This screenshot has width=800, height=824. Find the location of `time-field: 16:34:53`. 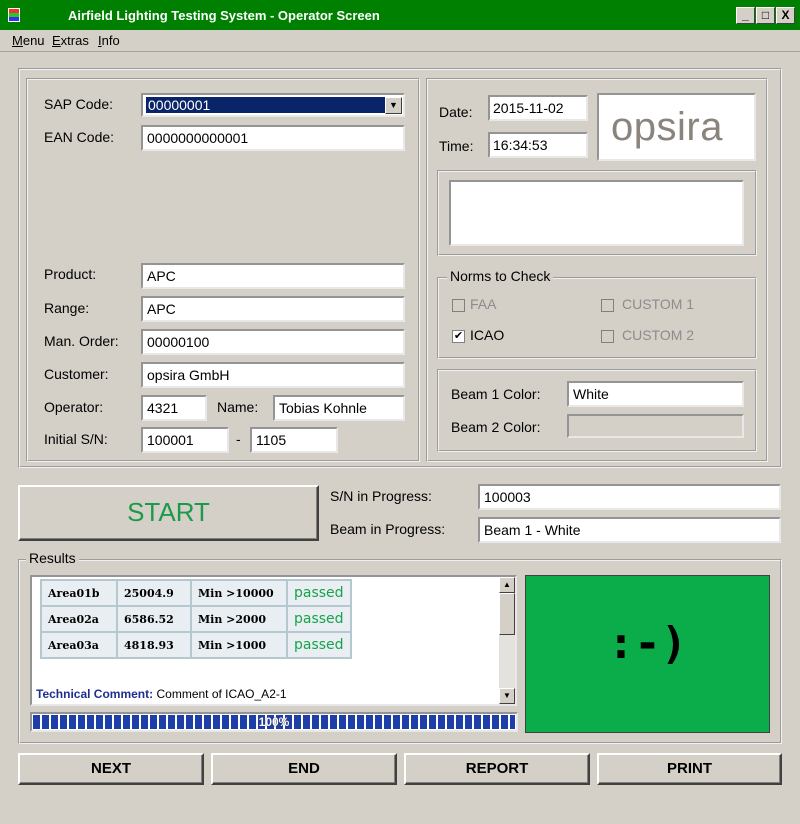

time-field: 16:34:53 is located at coordinates (538, 145).